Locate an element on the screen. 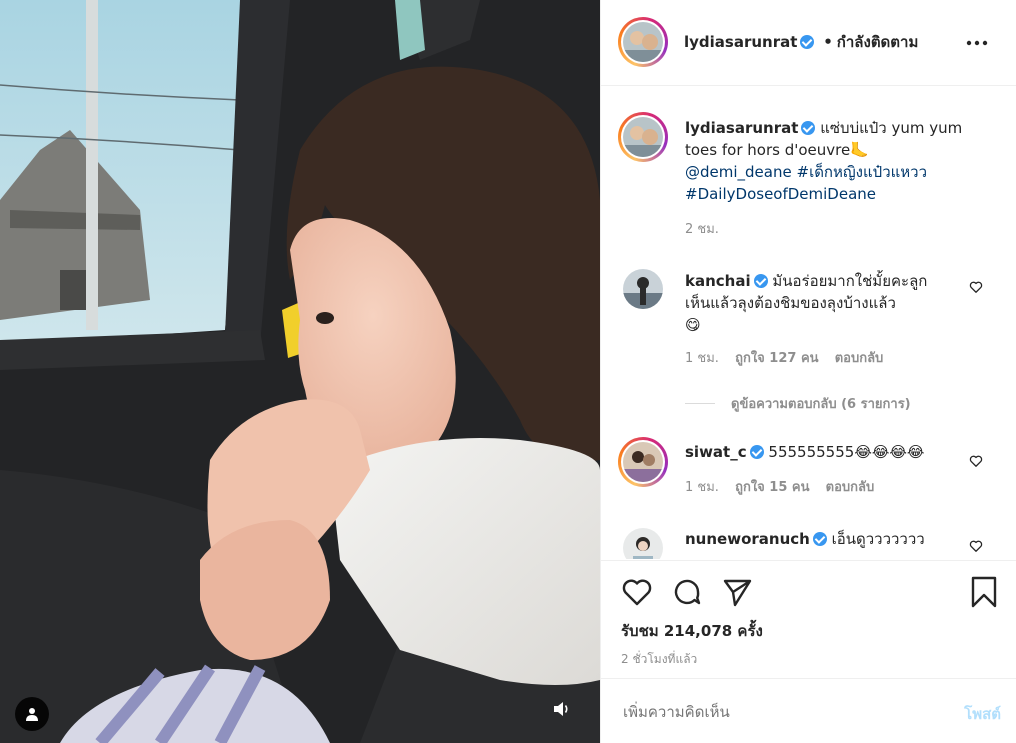 This screenshot has width=1016, height=743. view-replies-button: ดูข้อความตอบกลับ (6 รายการ) is located at coordinates (798, 403).